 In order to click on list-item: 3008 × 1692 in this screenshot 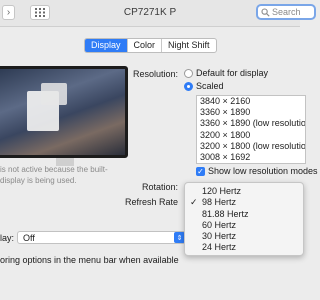, I will do `click(251, 157)`.